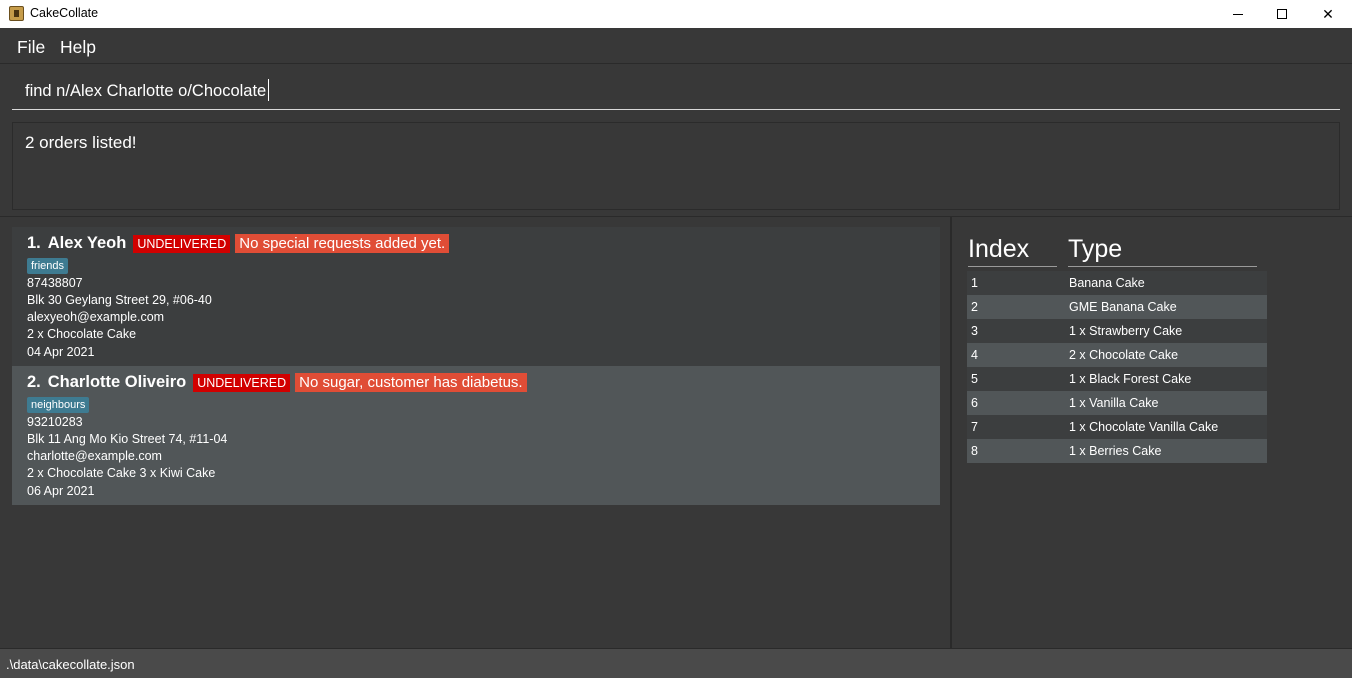 The height and width of the screenshot is (678, 1352). Describe the element at coordinates (1144, 427) in the screenshot. I see `item-type: 1 x Chocolate Vanilla Cake` at that location.